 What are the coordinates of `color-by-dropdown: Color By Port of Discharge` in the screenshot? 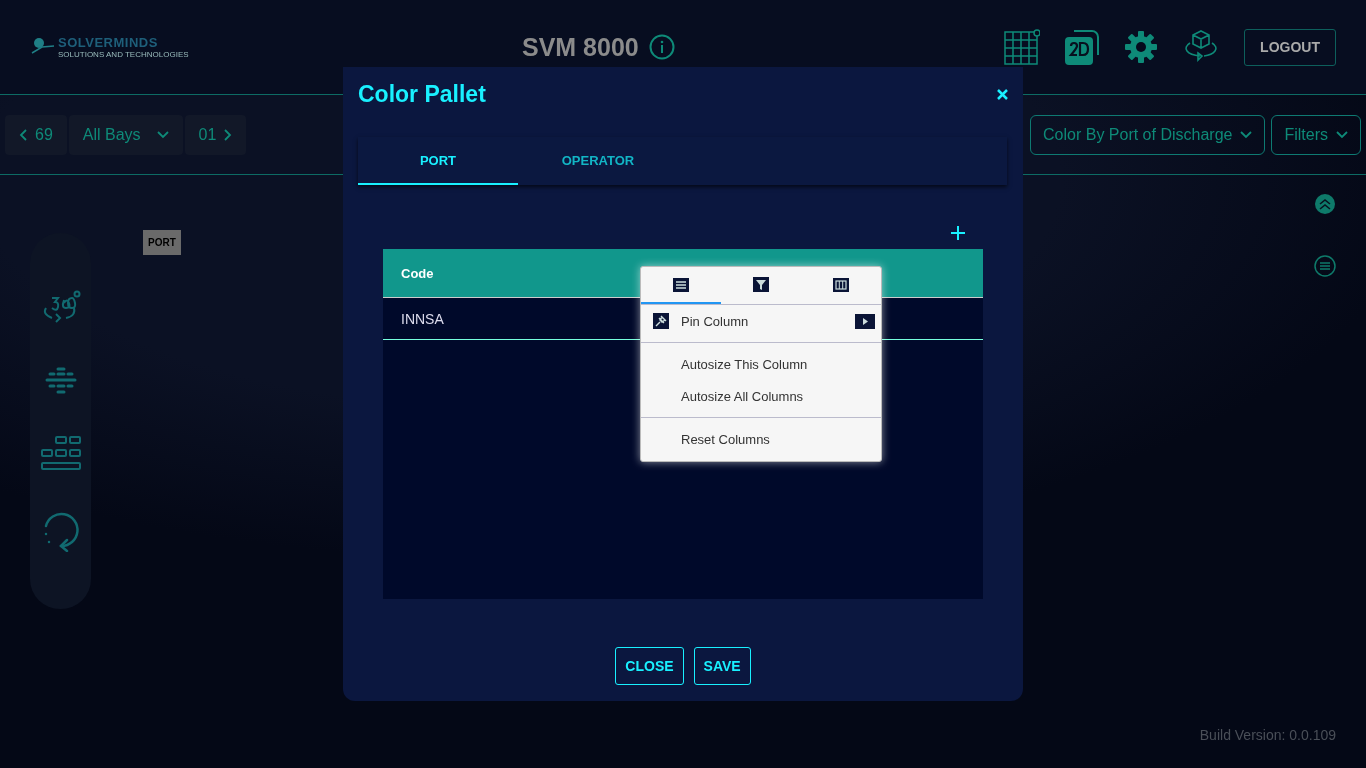 It's located at (1148, 134).